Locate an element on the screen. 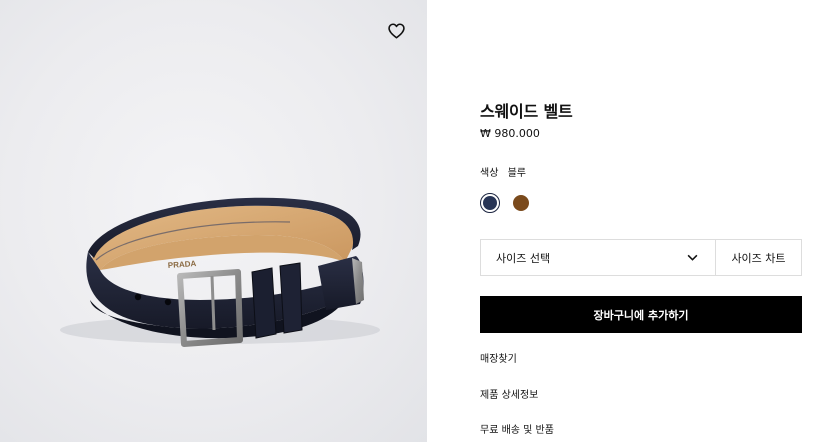 Image resolution: width=835 pixels, height=442 pixels. color-label: 색상 is located at coordinates (489, 173).